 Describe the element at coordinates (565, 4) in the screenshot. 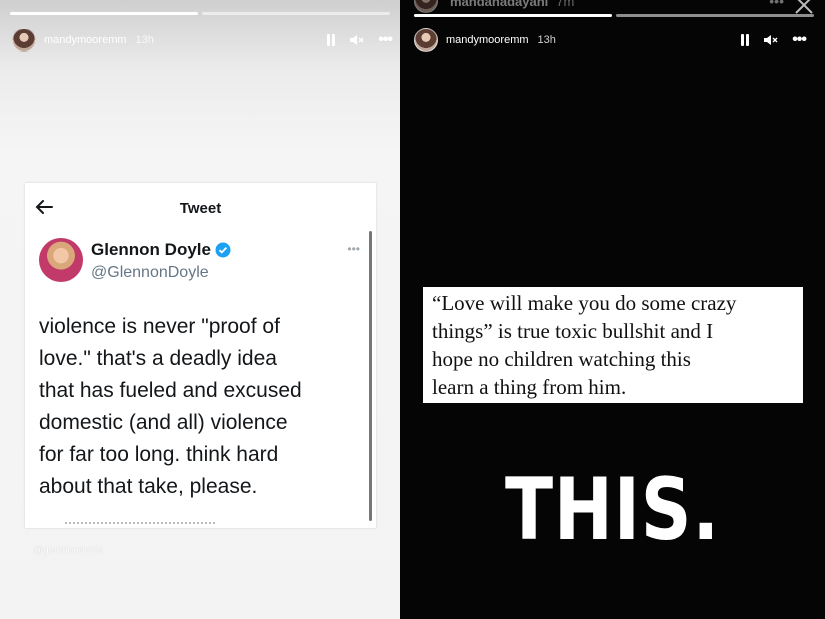

I see `previous-story-time: 7m` at that location.